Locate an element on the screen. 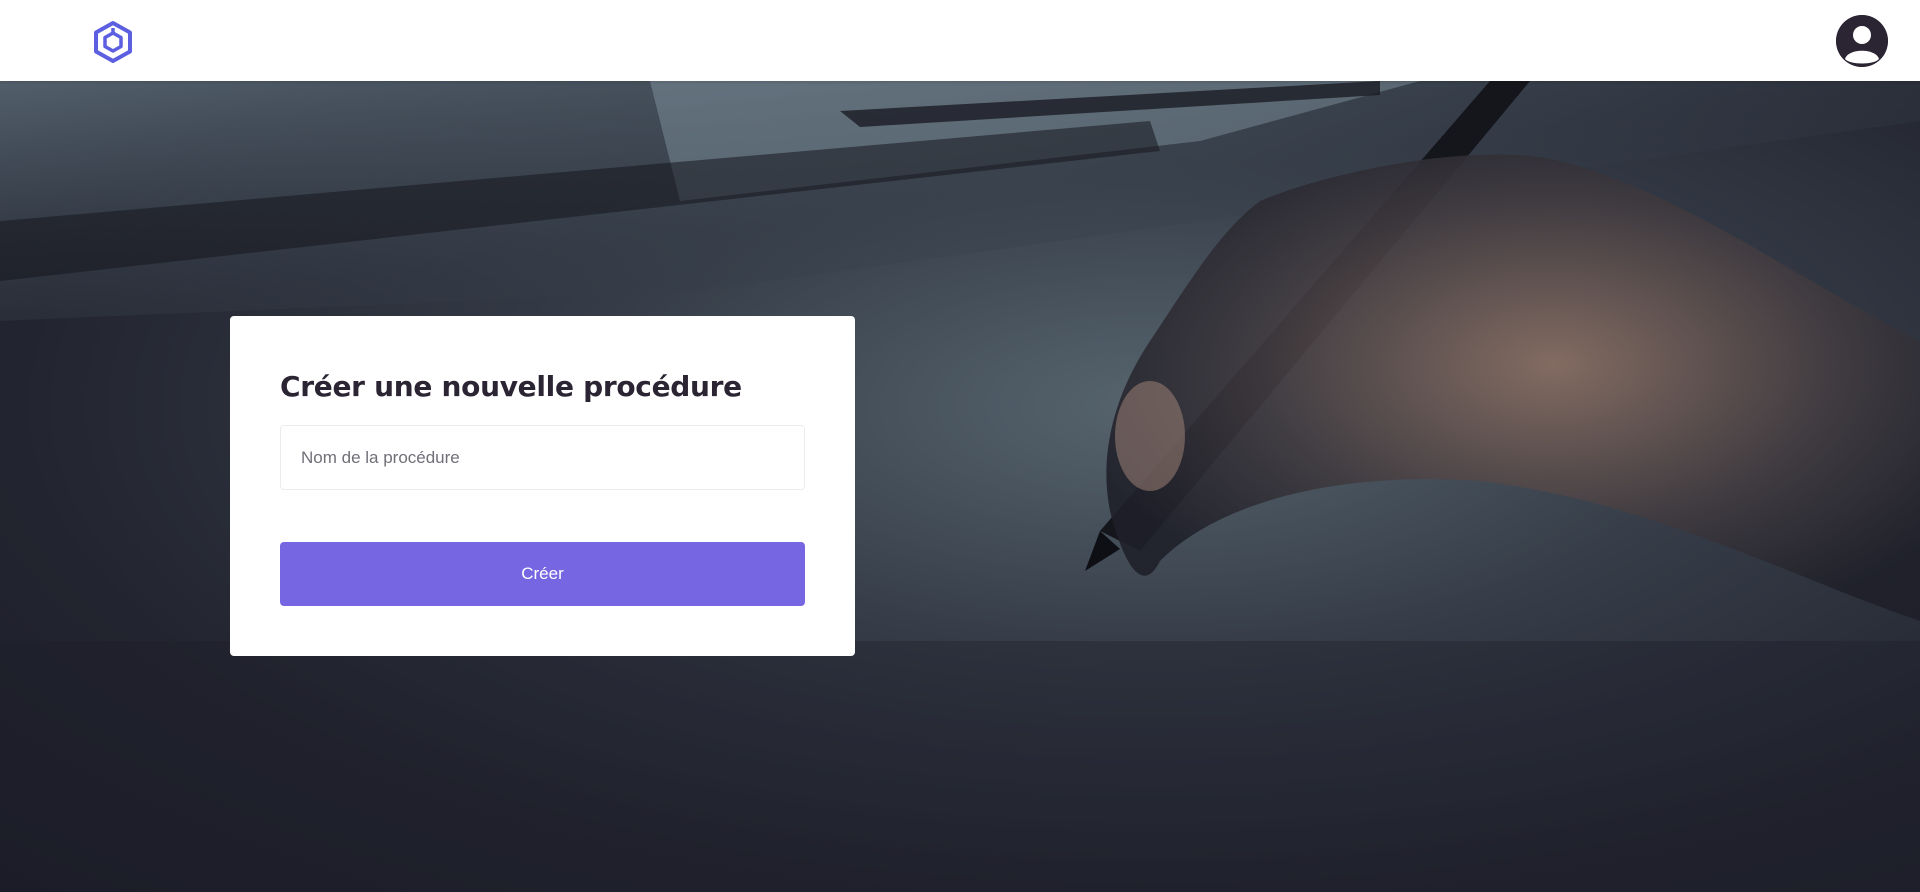  create-procedure-card: Créer une nouvelle procédure Créer is located at coordinates (542, 486).